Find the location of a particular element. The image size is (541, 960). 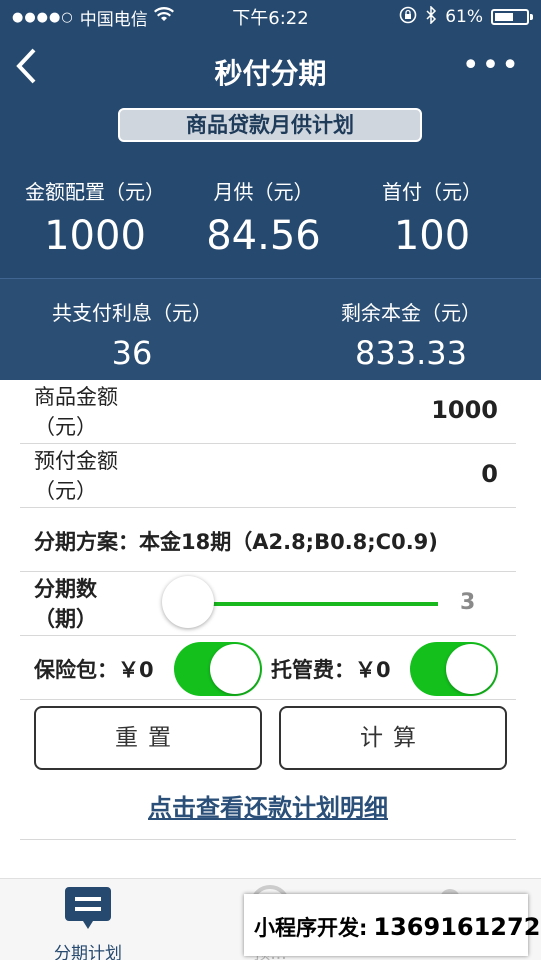

fees-row: 保险包：￥0 托管费：￥0 is located at coordinates (268, 668).